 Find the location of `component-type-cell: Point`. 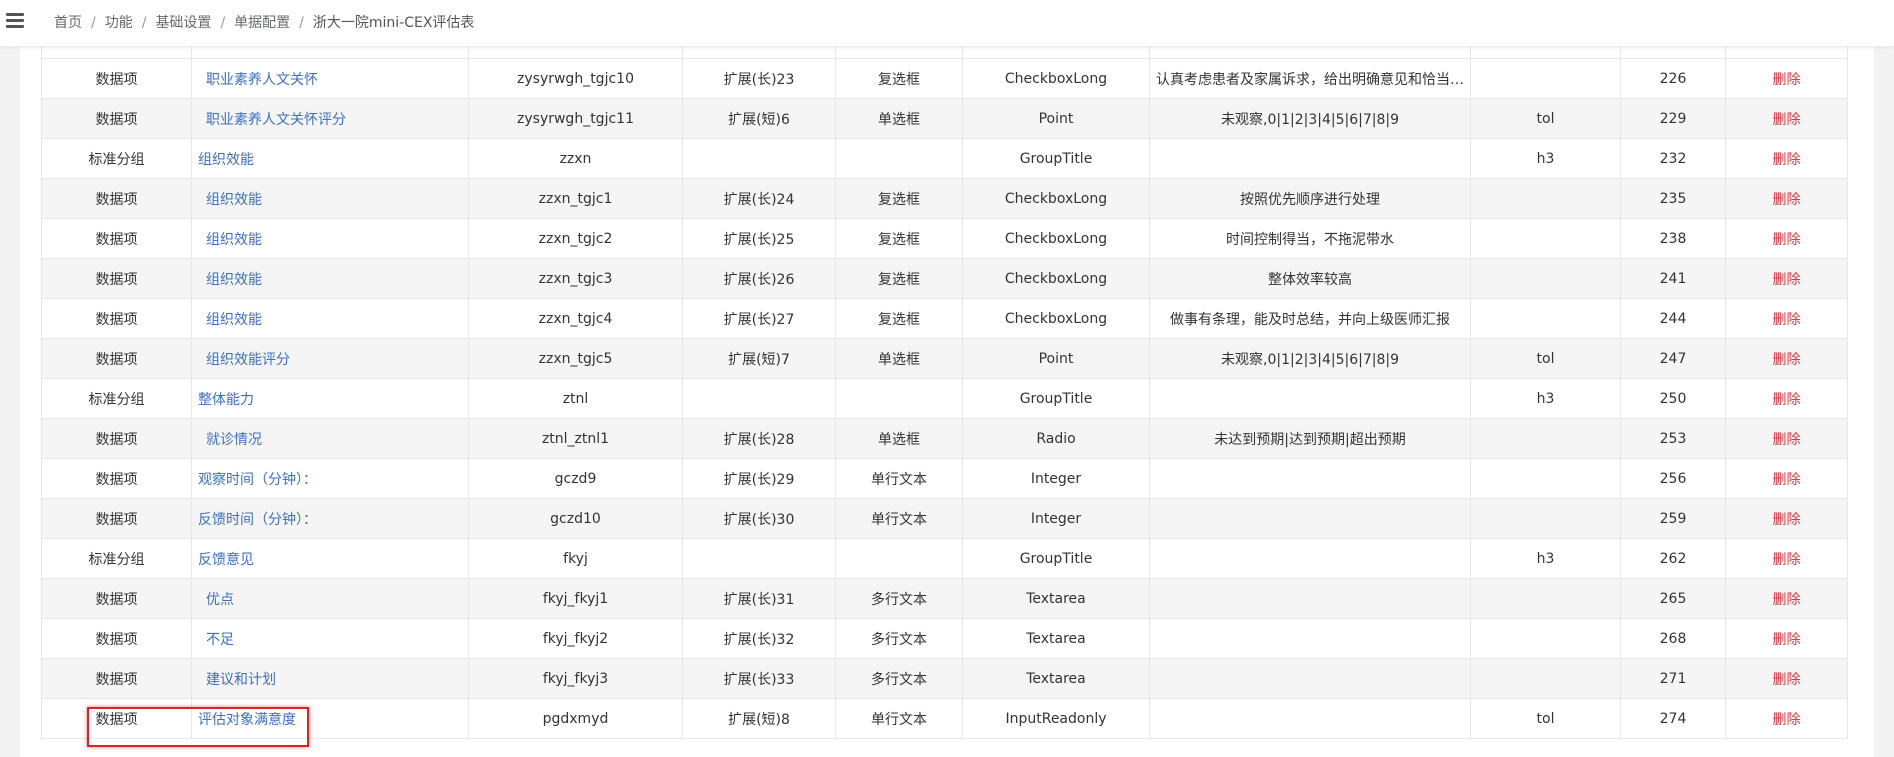

component-type-cell: Point is located at coordinates (1056, 358).